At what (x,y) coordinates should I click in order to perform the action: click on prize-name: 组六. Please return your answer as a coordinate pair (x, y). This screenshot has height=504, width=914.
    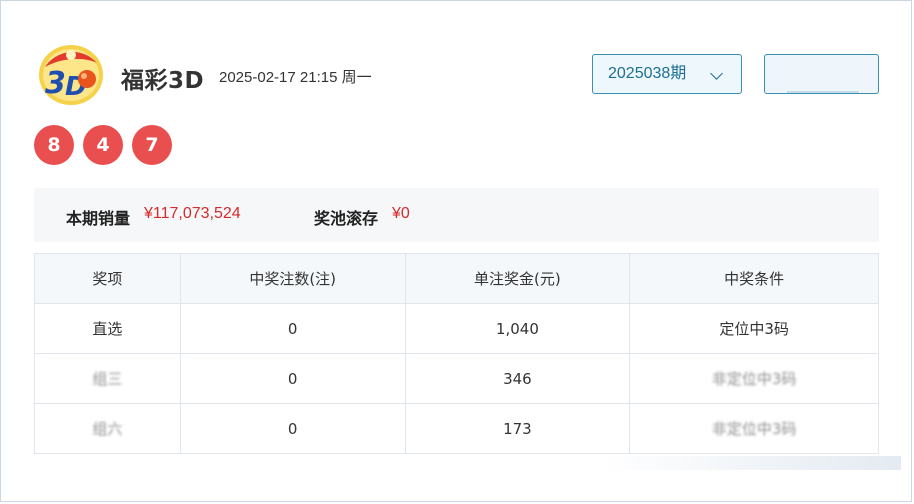
    Looking at the image, I should click on (107, 428).